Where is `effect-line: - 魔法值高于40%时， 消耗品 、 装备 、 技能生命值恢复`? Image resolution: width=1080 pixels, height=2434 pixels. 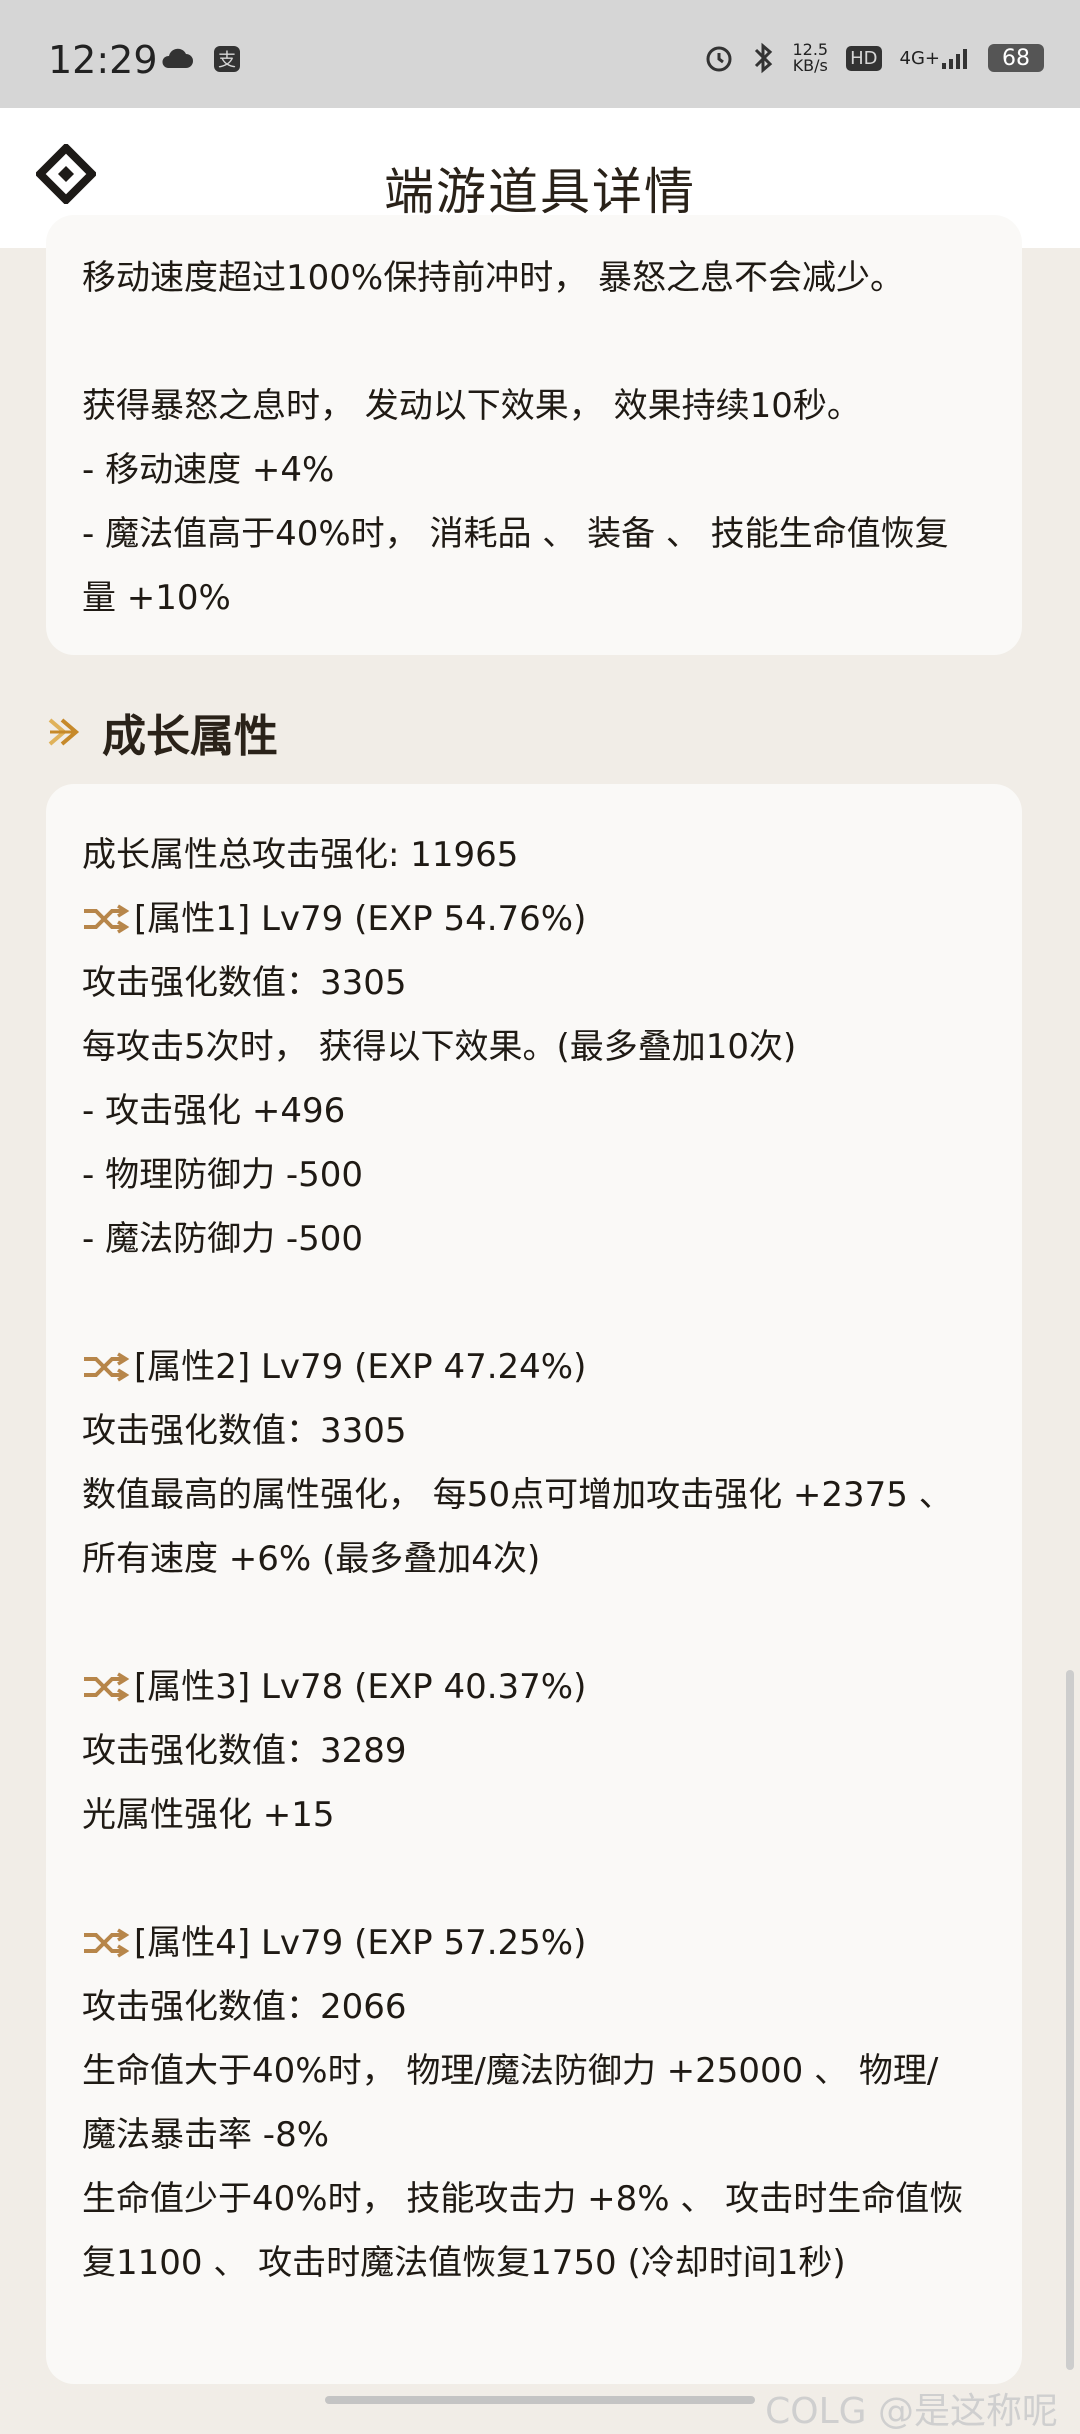 effect-line: - 魔法值高于40%时， 消耗品 、 装备 、 技能生命值恢复 is located at coordinates (515, 534).